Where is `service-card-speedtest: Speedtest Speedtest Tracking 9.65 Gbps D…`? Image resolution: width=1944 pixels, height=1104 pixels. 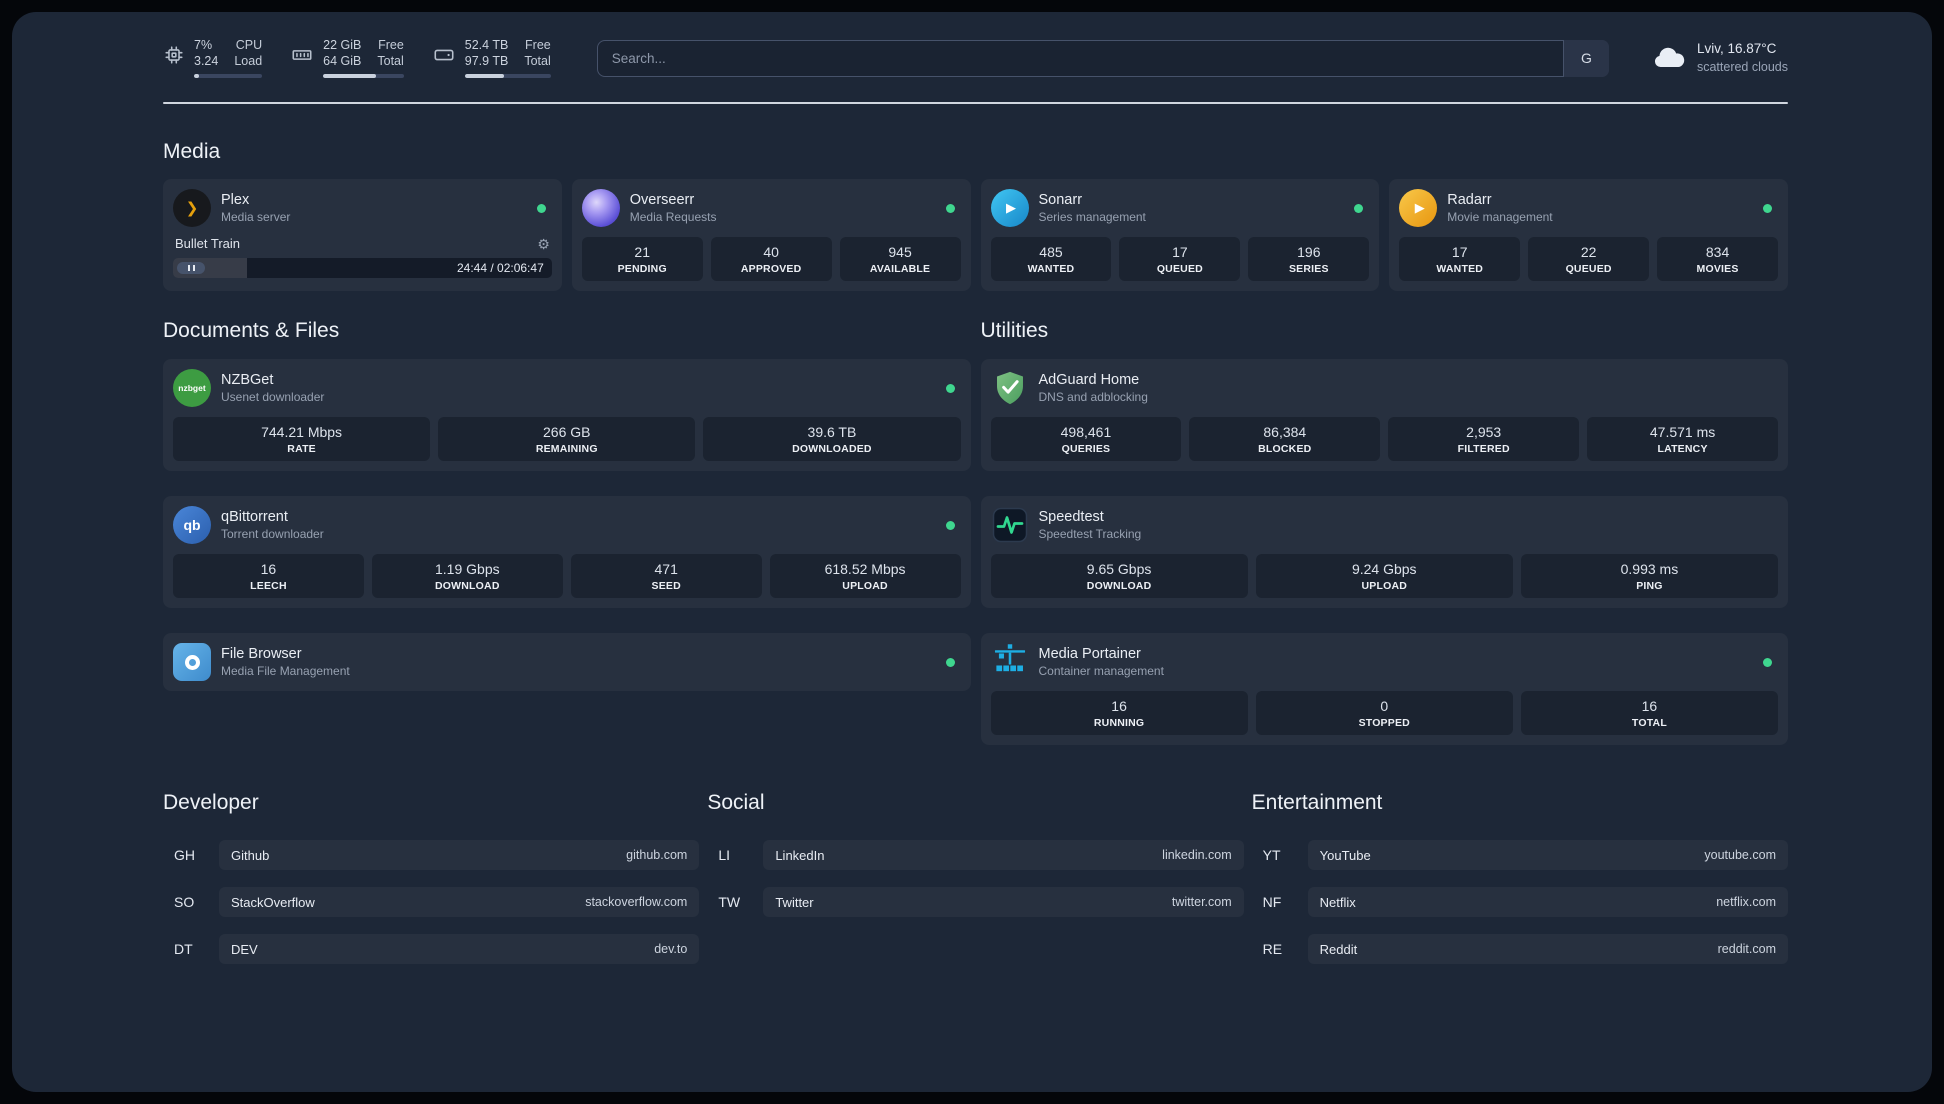
service-card-speedtest: Speedtest Speedtest Tracking 9.65 Gbps D… is located at coordinates (1384, 552).